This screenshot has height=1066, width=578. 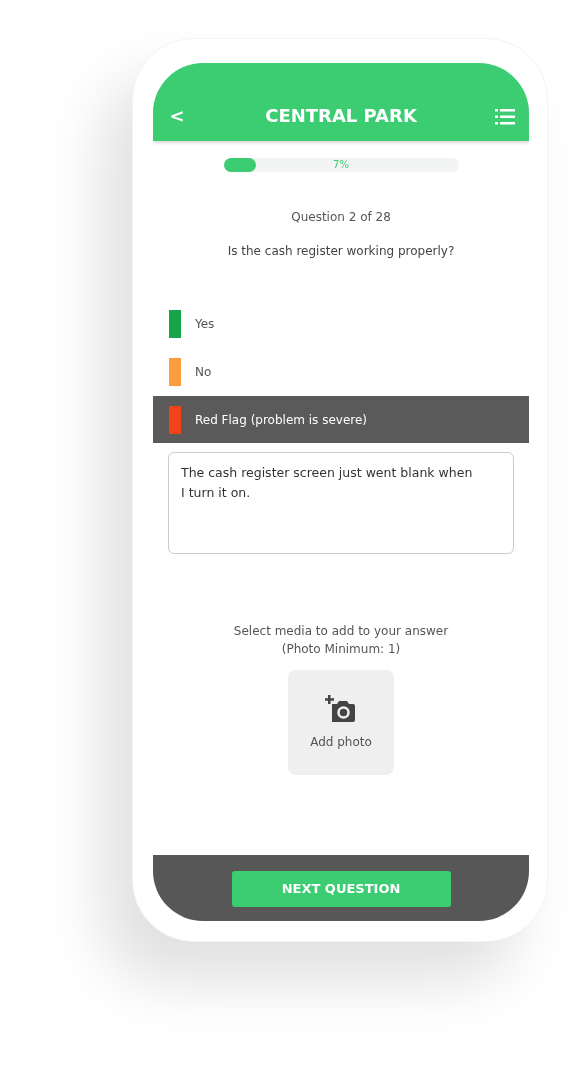 I want to click on media-requirement: (Photo Minimum: 1), so click(x=341, y=649).